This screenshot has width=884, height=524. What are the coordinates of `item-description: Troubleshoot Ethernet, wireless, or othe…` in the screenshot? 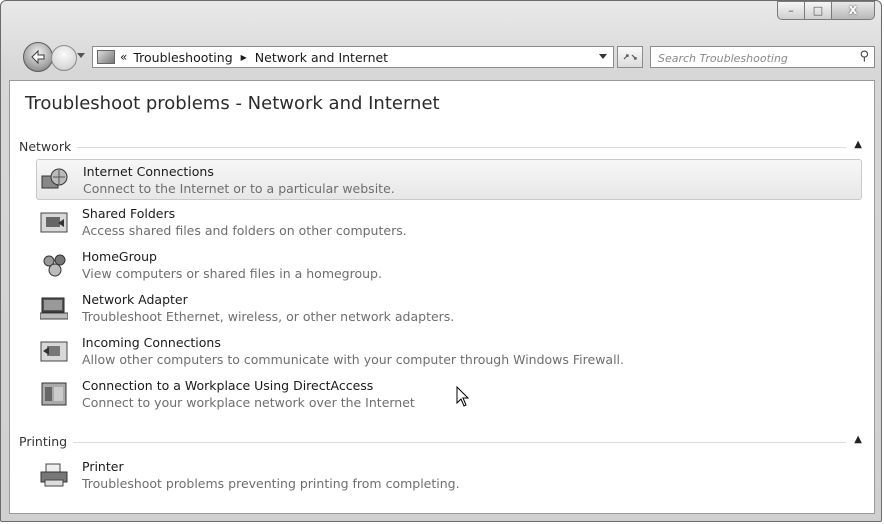 It's located at (268, 316).